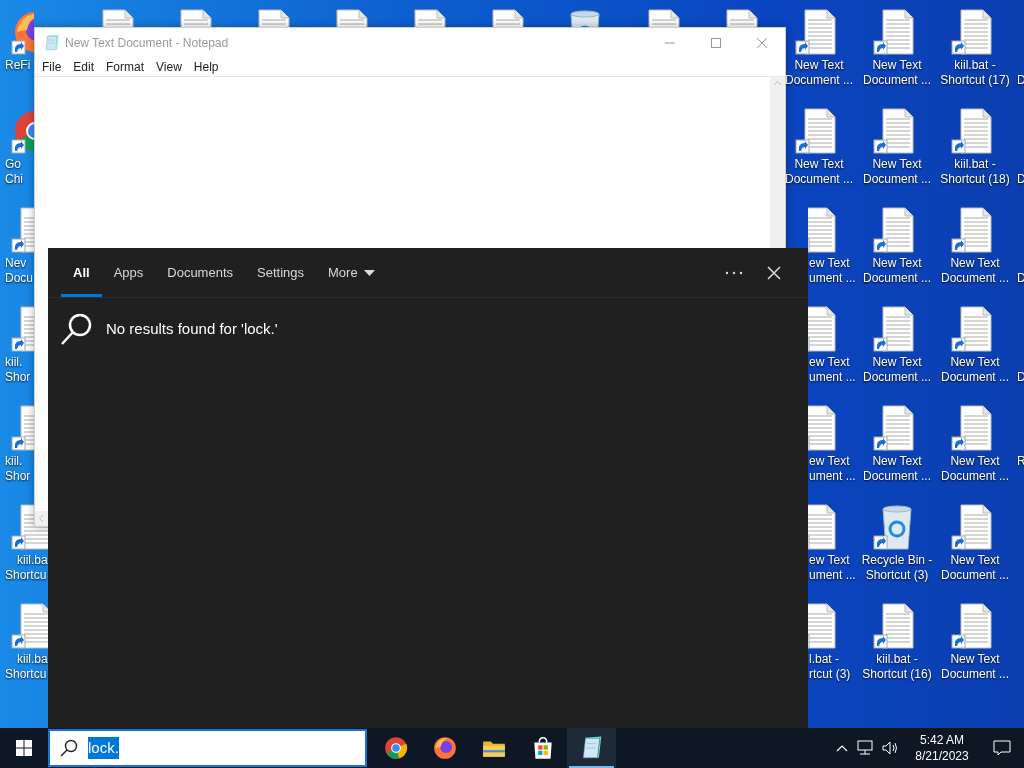 The height and width of the screenshot is (768, 1024). Describe the element at coordinates (13, 164) in the screenshot. I see `icon-label: Go` at that location.